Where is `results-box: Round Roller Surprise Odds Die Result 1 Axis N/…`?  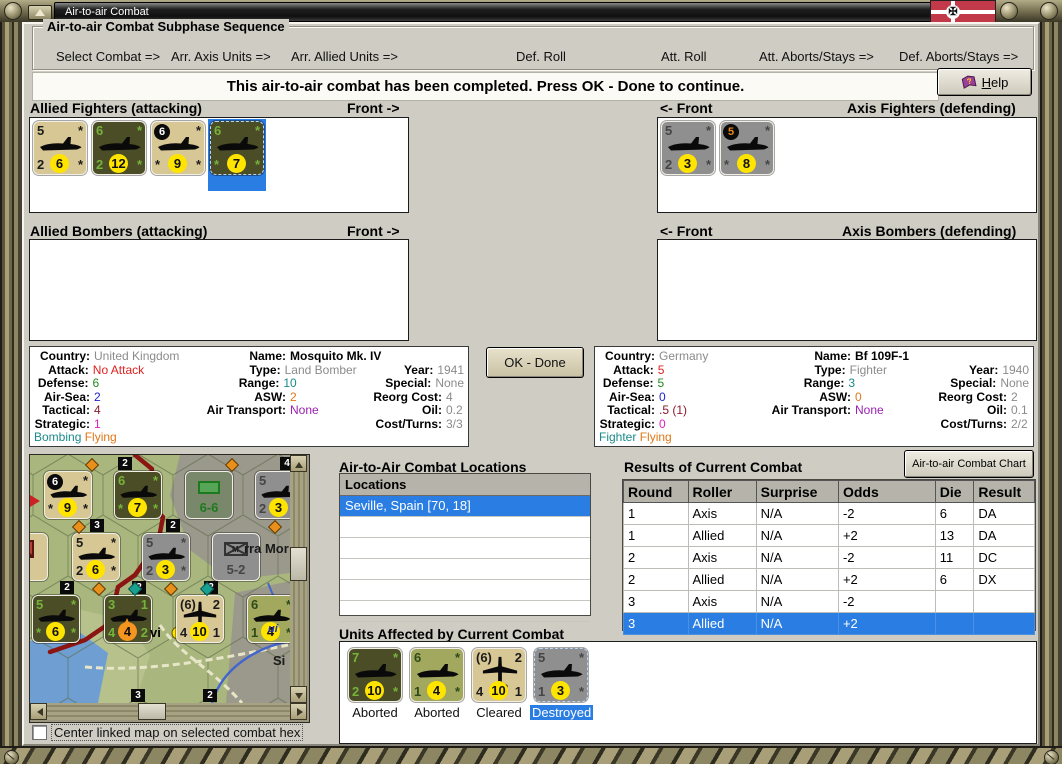 results-box: Round Roller Surprise Odds Die Result 1 Axis N/… is located at coordinates (829, 557).